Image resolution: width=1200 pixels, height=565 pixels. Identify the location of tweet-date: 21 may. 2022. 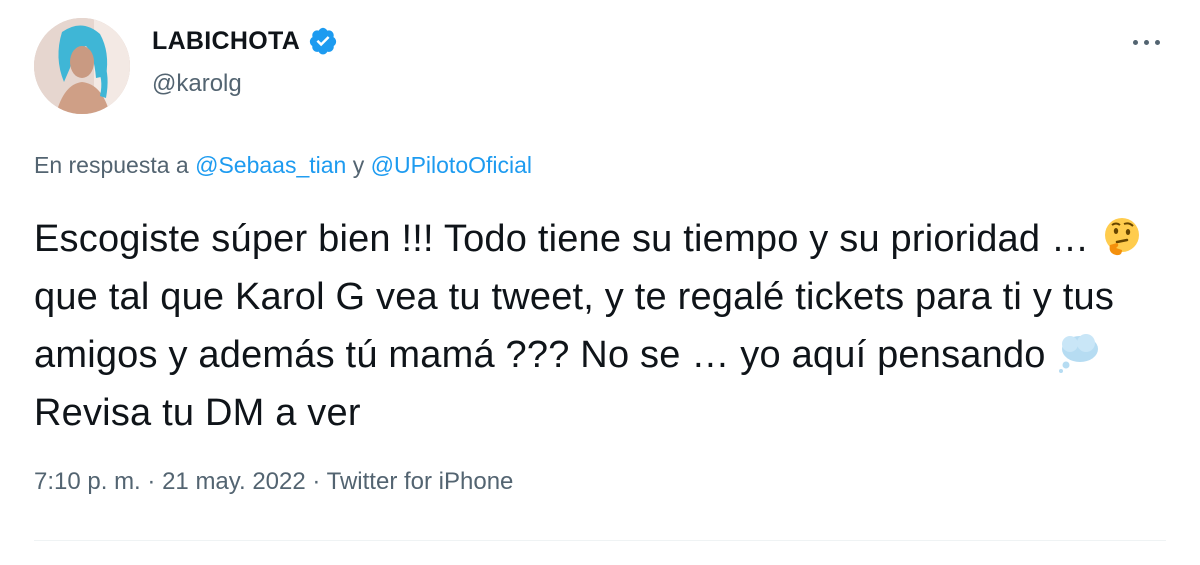
(234, 481).